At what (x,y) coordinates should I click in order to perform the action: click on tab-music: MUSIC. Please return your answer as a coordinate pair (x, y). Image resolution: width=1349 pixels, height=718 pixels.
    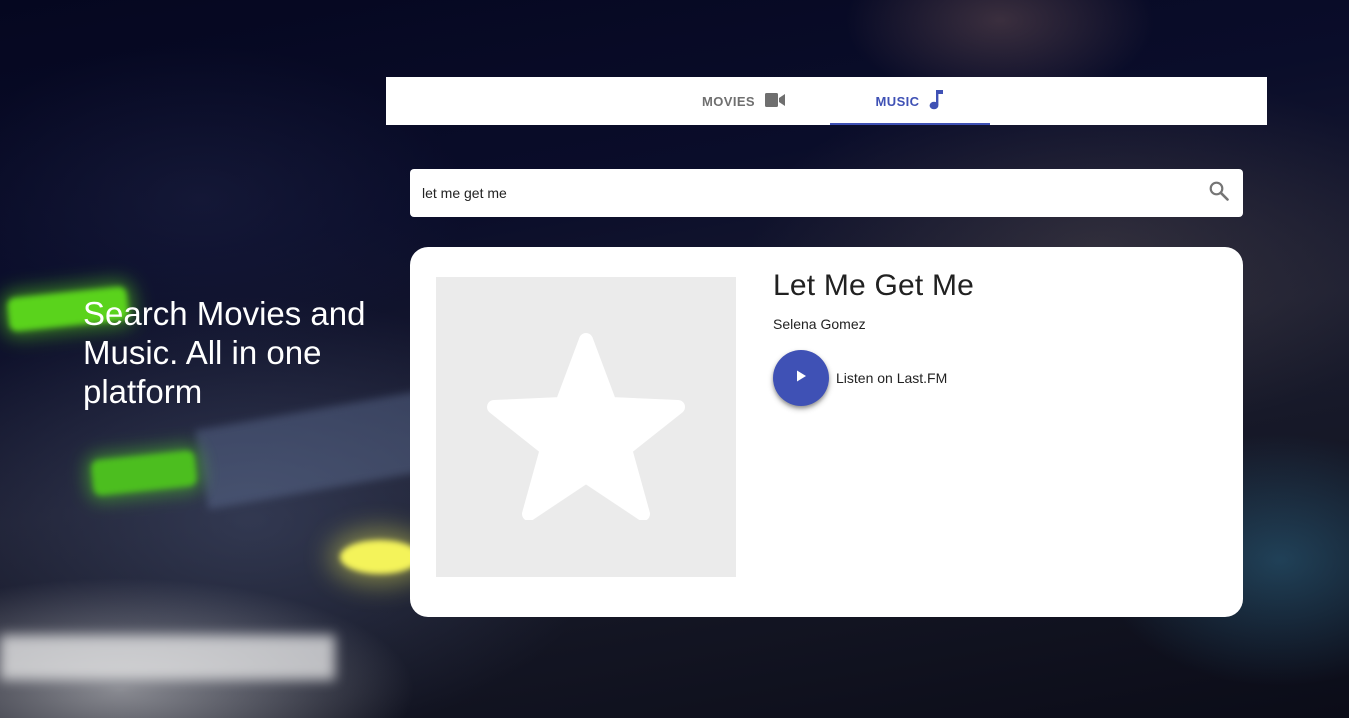
    Looking at the image, I should click on (909, 101).